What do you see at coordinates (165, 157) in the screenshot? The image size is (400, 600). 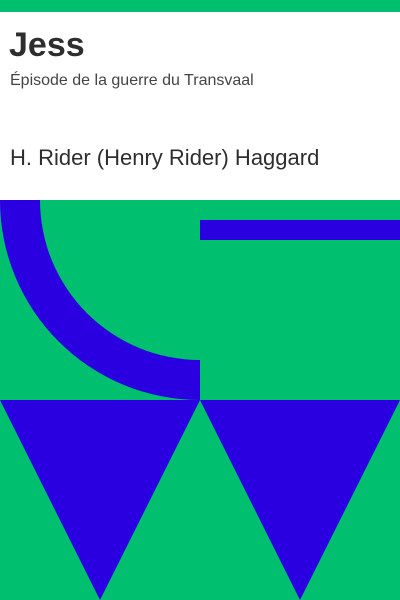 I see `book-author: H. Rider (Henry Rider) Haggard` at bounding box center [165, 157].